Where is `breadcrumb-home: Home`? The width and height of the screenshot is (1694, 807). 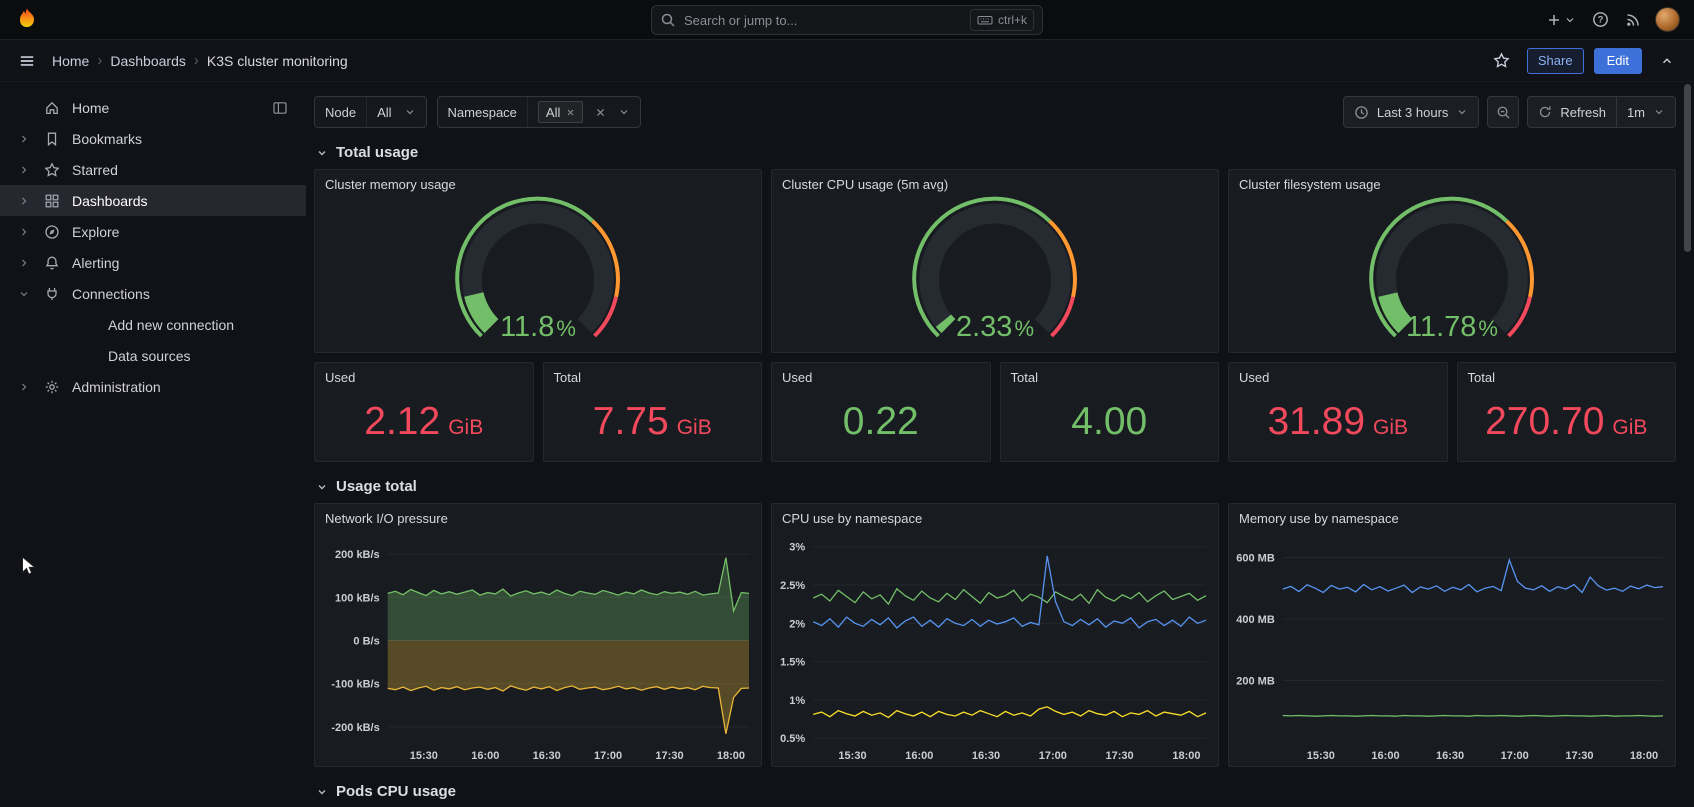
breadcrumb-home: Home is located at coordinates (70, 61).